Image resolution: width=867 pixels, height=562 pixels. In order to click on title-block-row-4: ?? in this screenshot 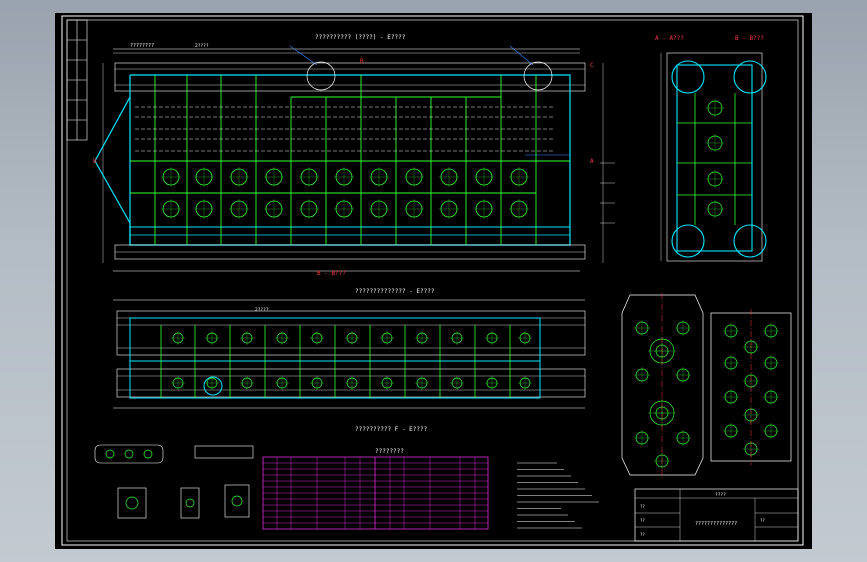, I will do `click(762, 520)`.